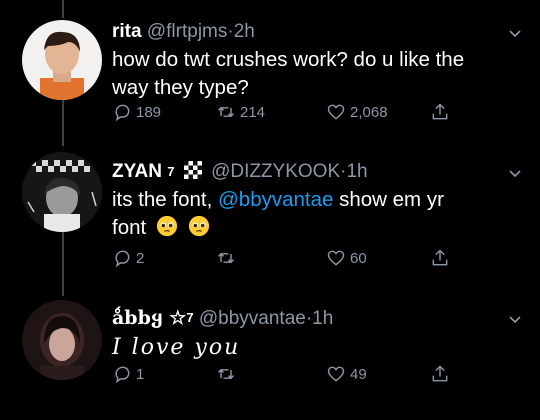 The height and width of the screenshot is (420, 540). I want to click on tweet-header: ǻbbყ ☆7 @bbyvantae·1h, so click(222, 318).